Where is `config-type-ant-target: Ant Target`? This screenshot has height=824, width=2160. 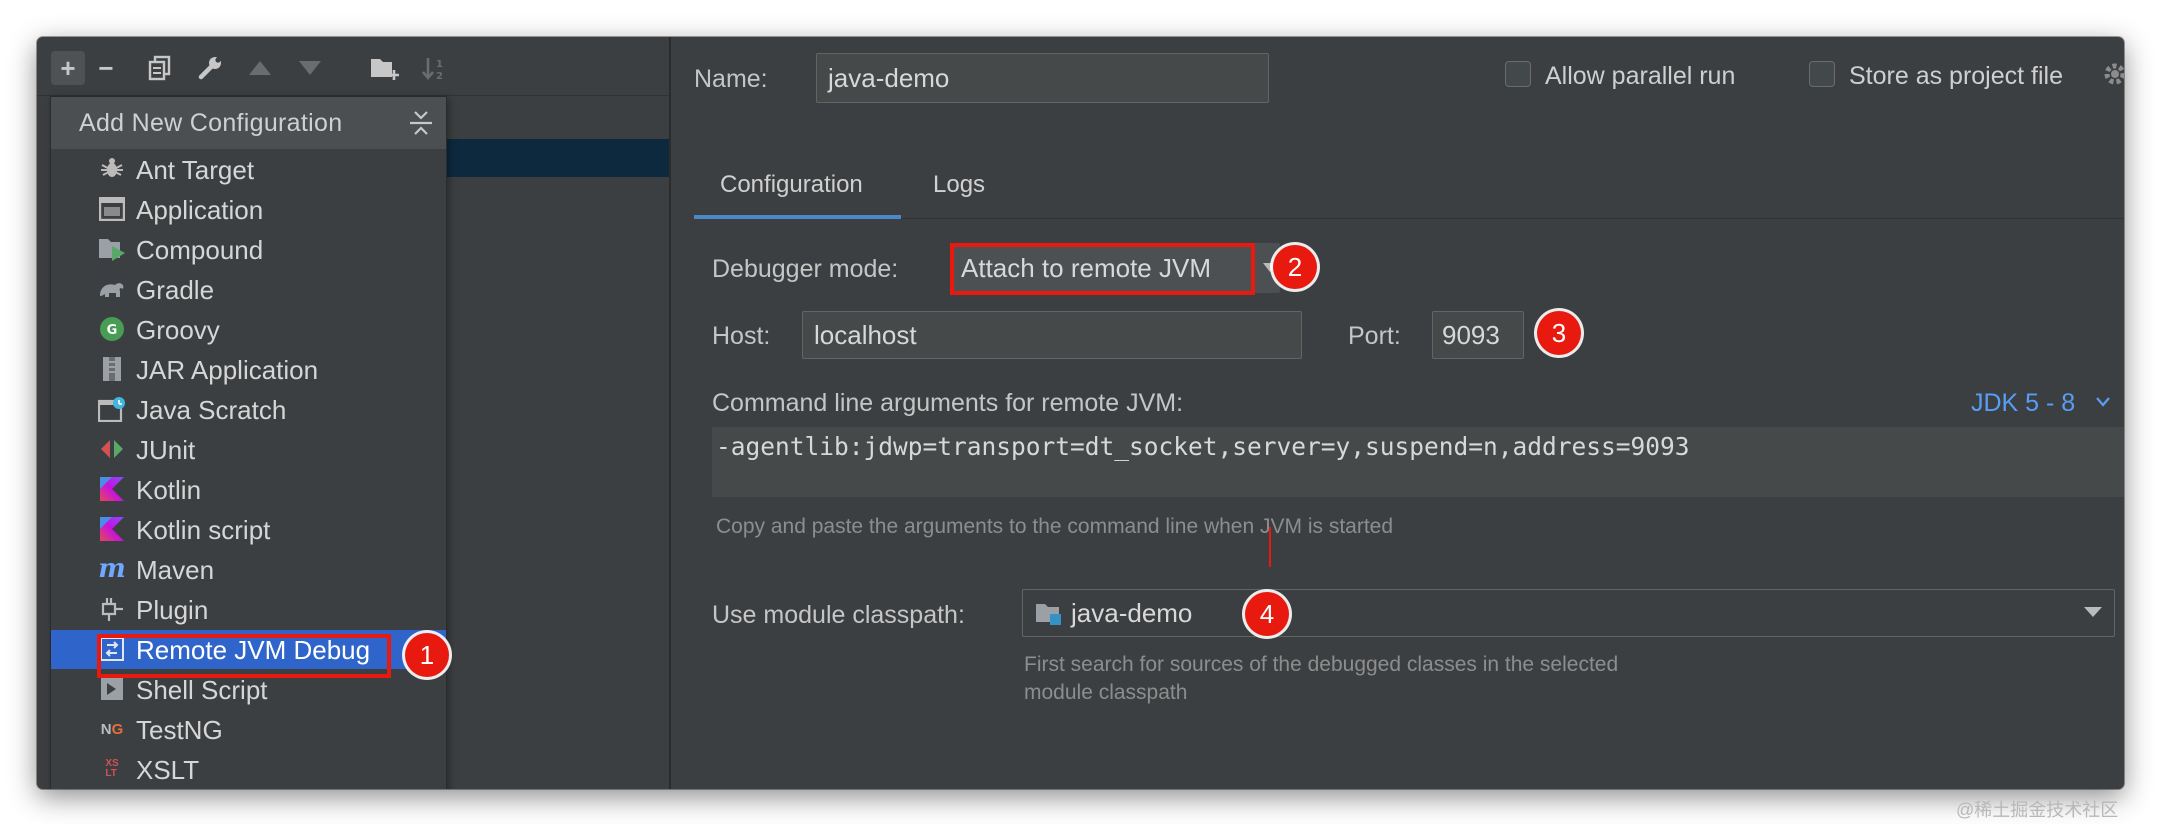
config-type-ant-target: Ant Target is located at coordinates (248, 169).